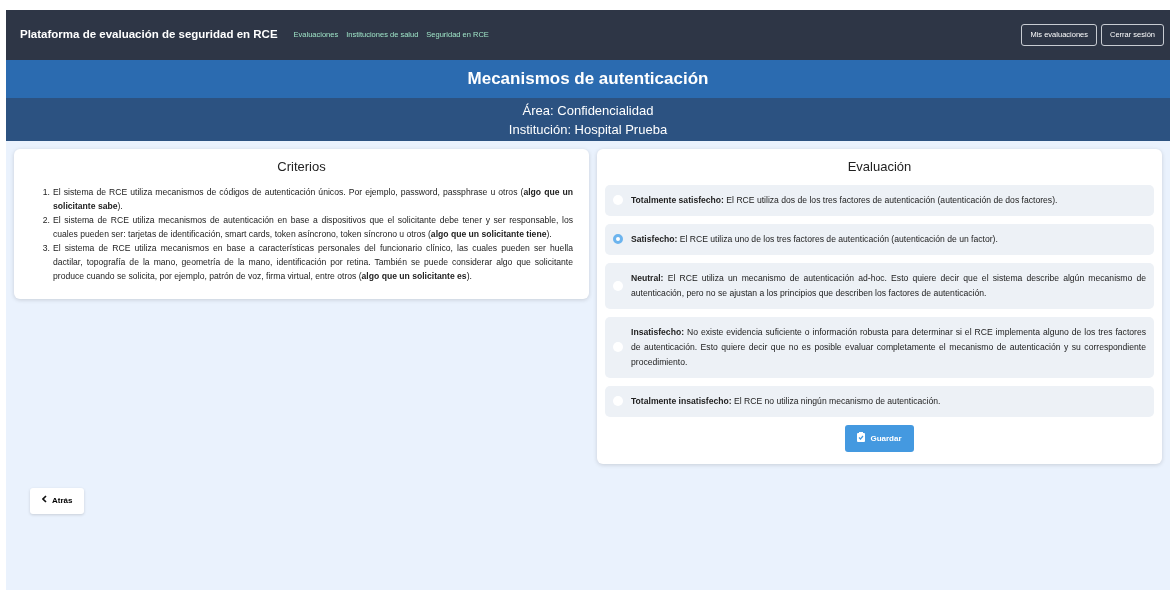 This screenshot has width=1170, height=590. I want to click on option-text: Insatisfecho: No existe evidencia suficiente o información robusta para determinar si el RCE implementa alguno de los tres factores de autenticación. Esto quiere decir que no es posible evaluar completamente el mecanismo de autenticación y su correspondiente procedimiento., so click(888, 347).